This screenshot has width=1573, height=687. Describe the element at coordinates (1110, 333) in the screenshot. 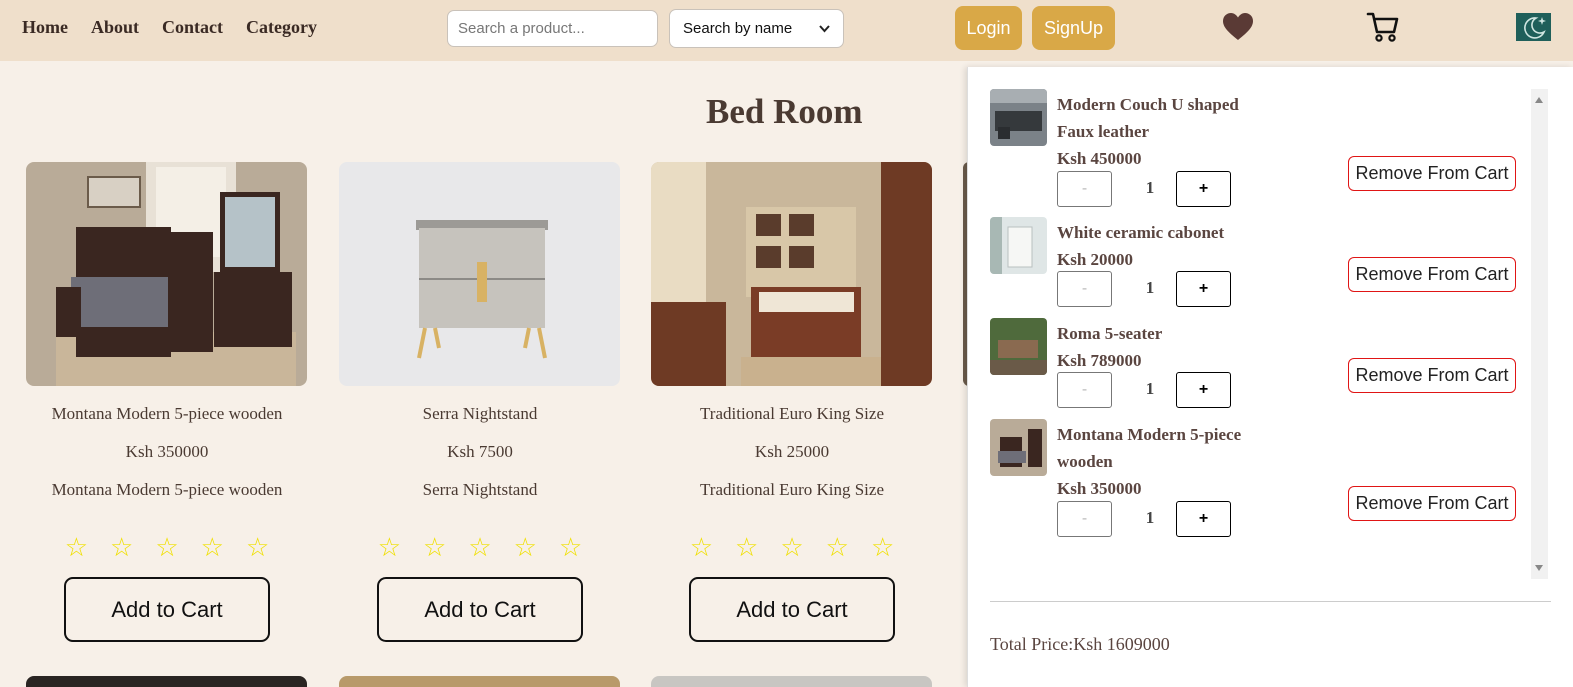

I see `cart-item-name: Roma 5-seater` at that location.